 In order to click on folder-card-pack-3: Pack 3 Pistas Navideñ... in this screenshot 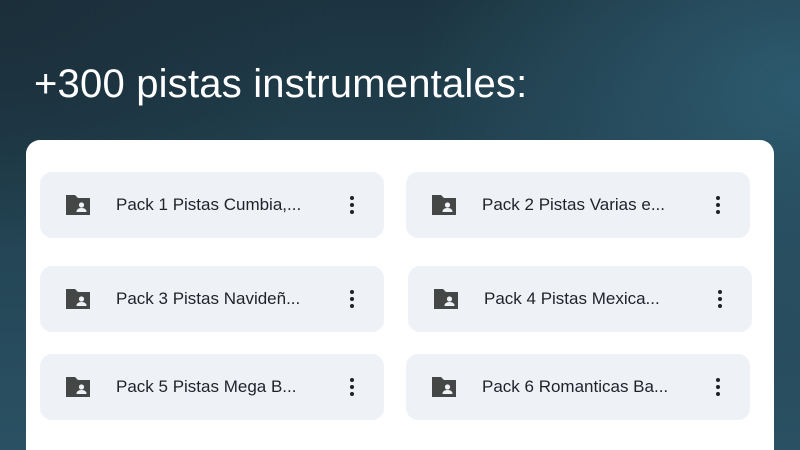, I will do `click(212, 299)`.